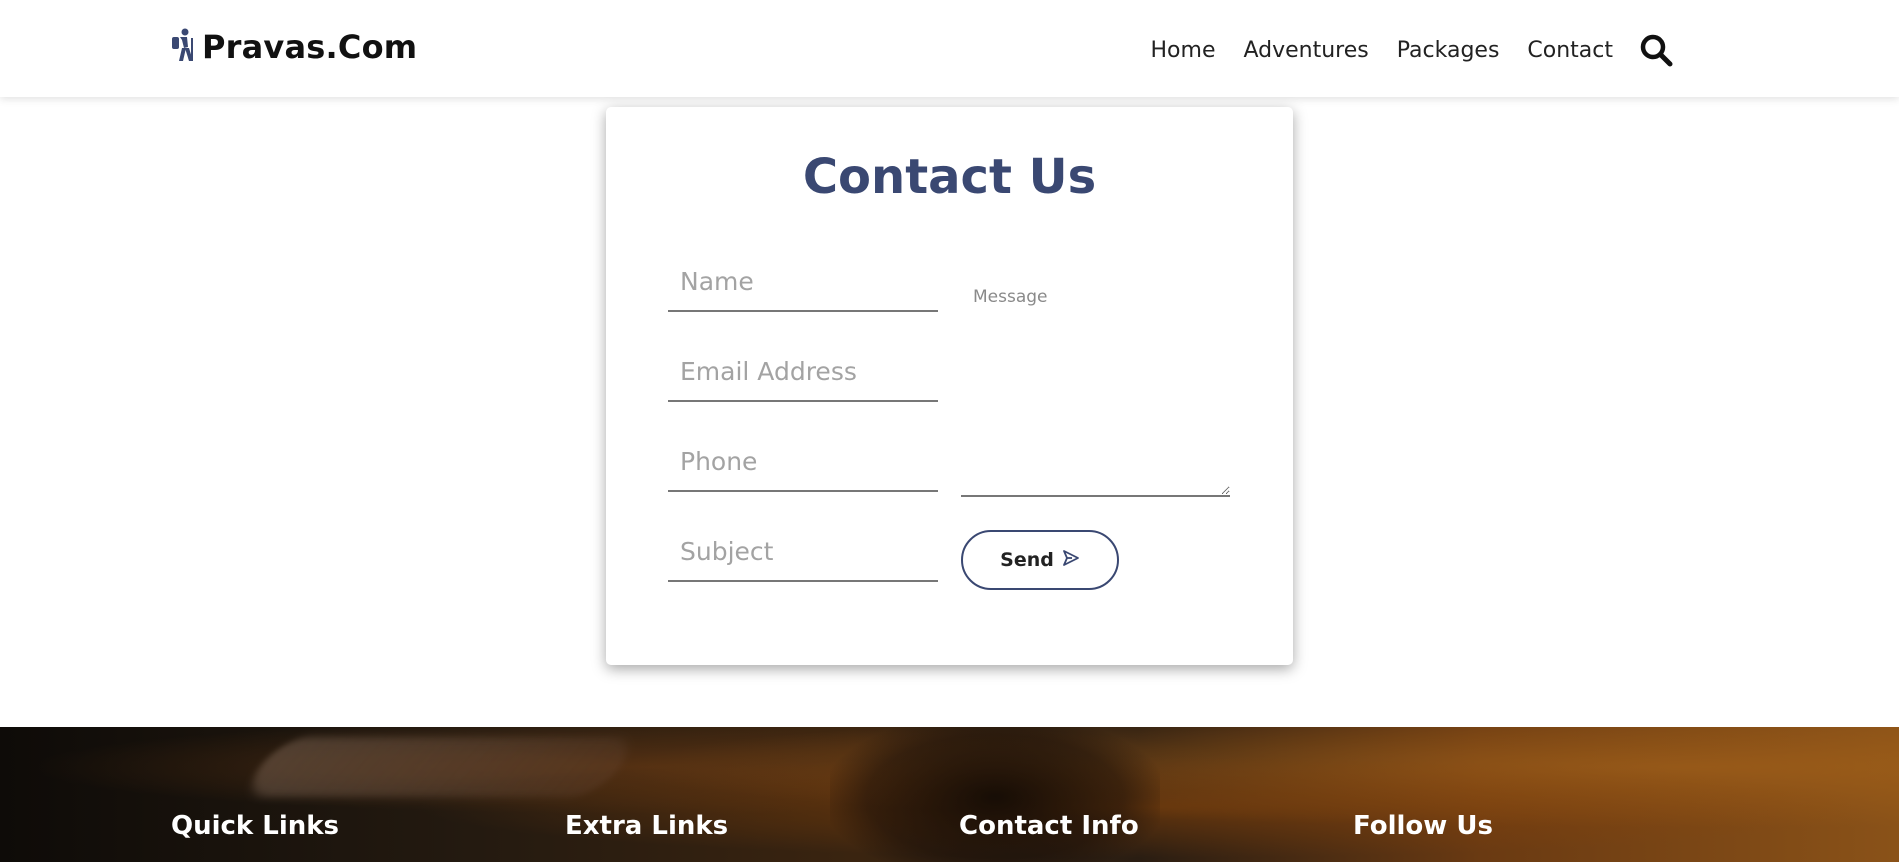 This screenshot has height=862, width=1899. Describe the element at coordinates (803, 282) in the screenshot. I see `name-field` at that location.